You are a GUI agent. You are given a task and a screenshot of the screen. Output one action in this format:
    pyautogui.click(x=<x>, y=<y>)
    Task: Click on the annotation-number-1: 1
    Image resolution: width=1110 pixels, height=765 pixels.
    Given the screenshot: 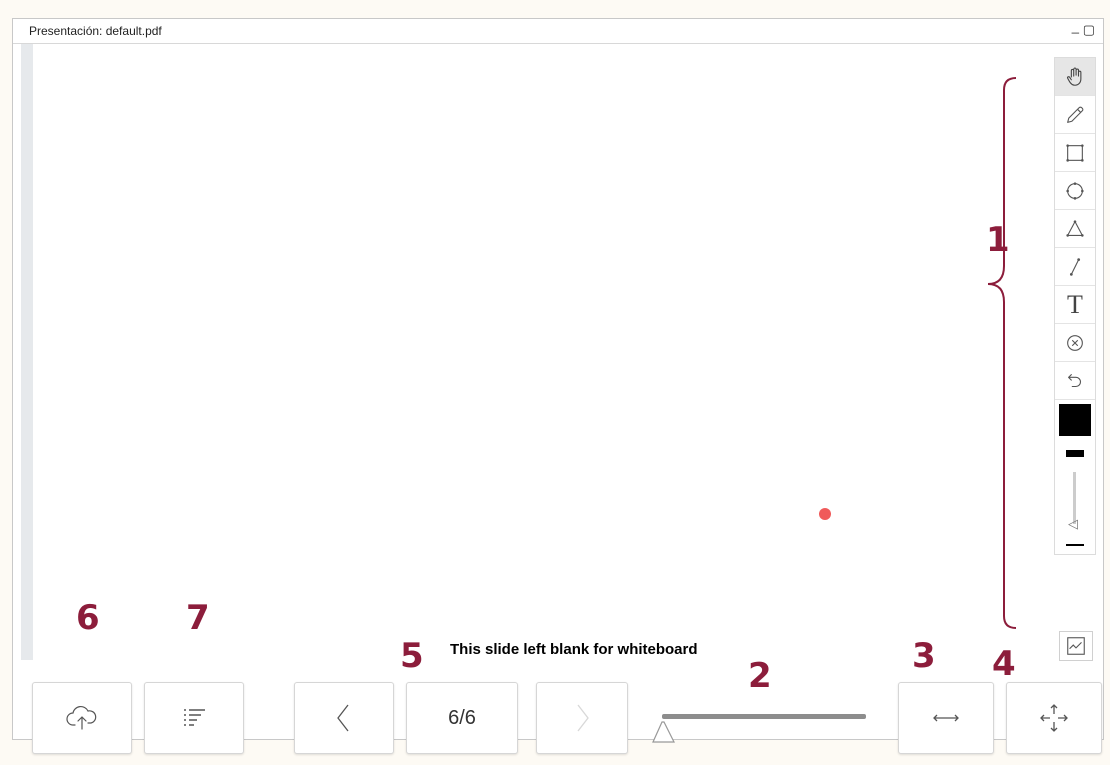 What is the action you would take?
    pyautogui.click(x=998, y=240)
    